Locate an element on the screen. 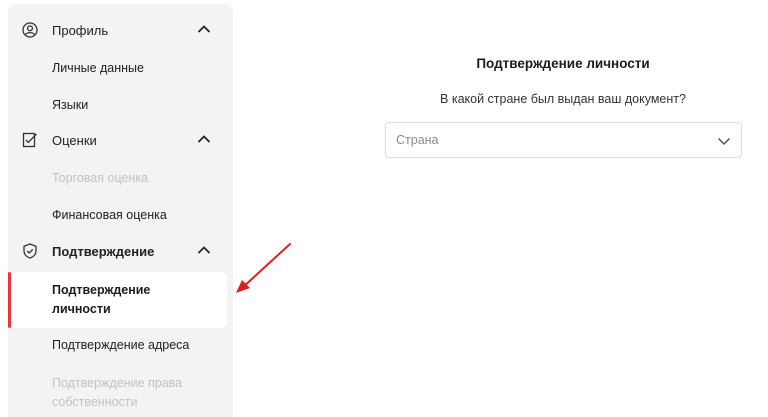 This screenshot has width=768, height=417. sidebar-item-address-verification: Подтверждение адреса is located at coordinates (120, 345).